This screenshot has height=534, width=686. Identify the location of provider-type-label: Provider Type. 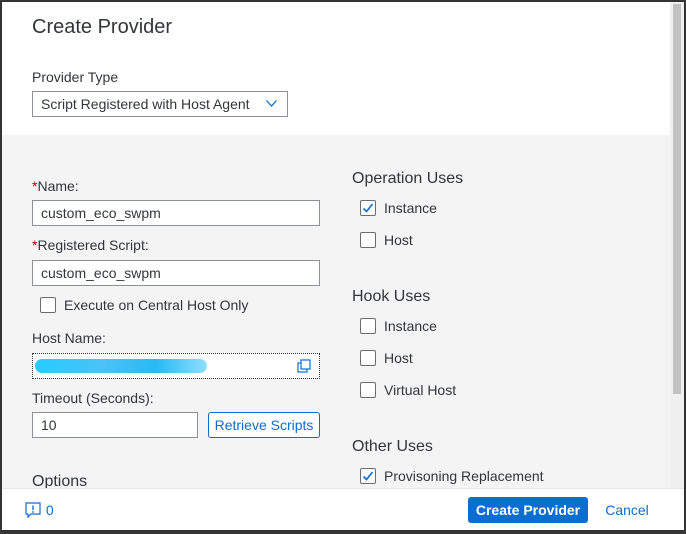
(75, 77).